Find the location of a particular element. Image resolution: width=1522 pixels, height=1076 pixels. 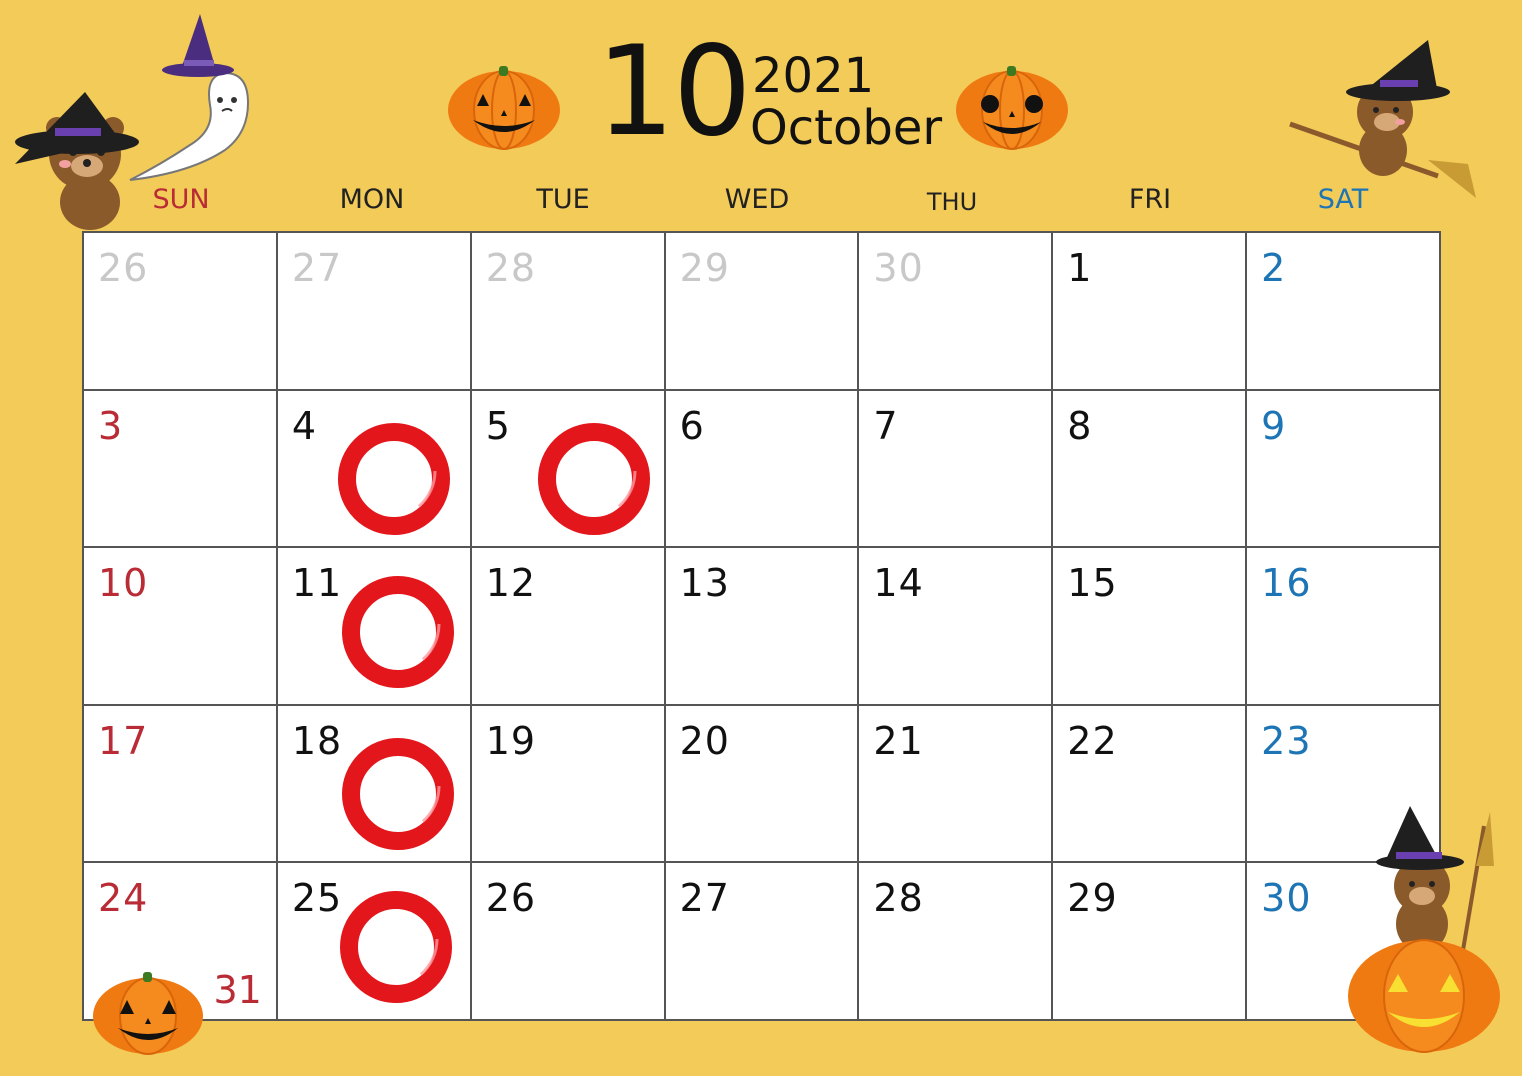

day-number: 12 is located at coordinates (511, 583).